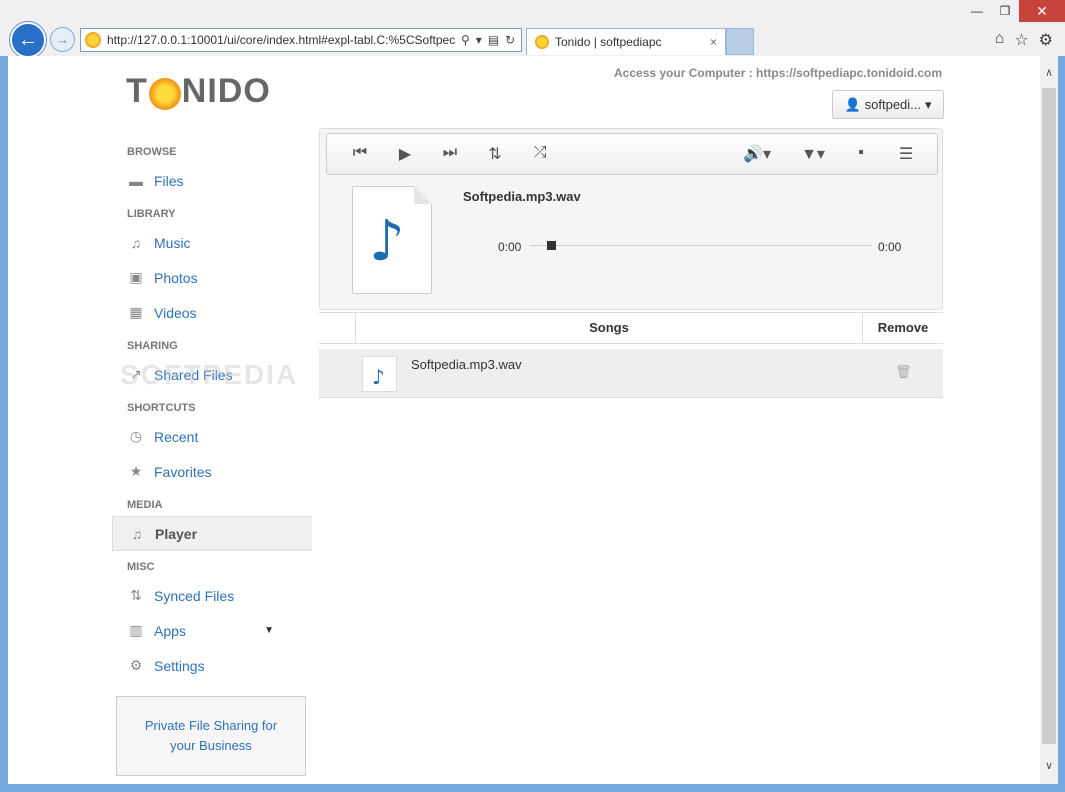 Image resolution: width=1065 pixels, height=792 pixels. I want to click on scroll-down-icon: ∨, so click(1049, 765).